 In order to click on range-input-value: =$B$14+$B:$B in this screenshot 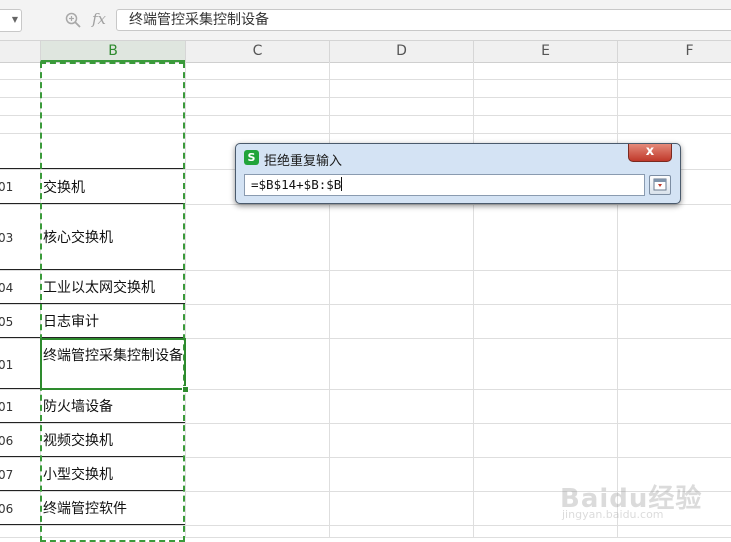, I will do `click(296, 184)`.